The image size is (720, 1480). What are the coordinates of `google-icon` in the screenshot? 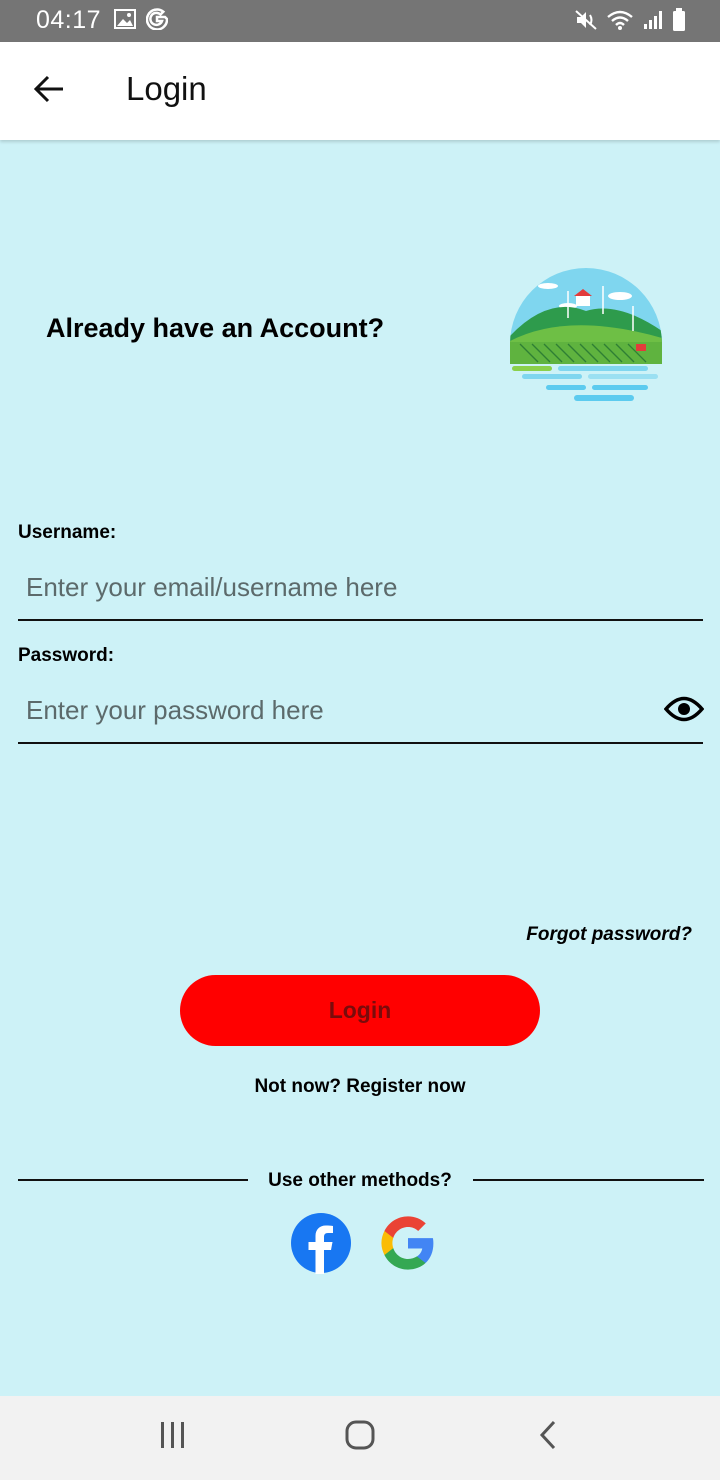 It's located at (408, 1245).